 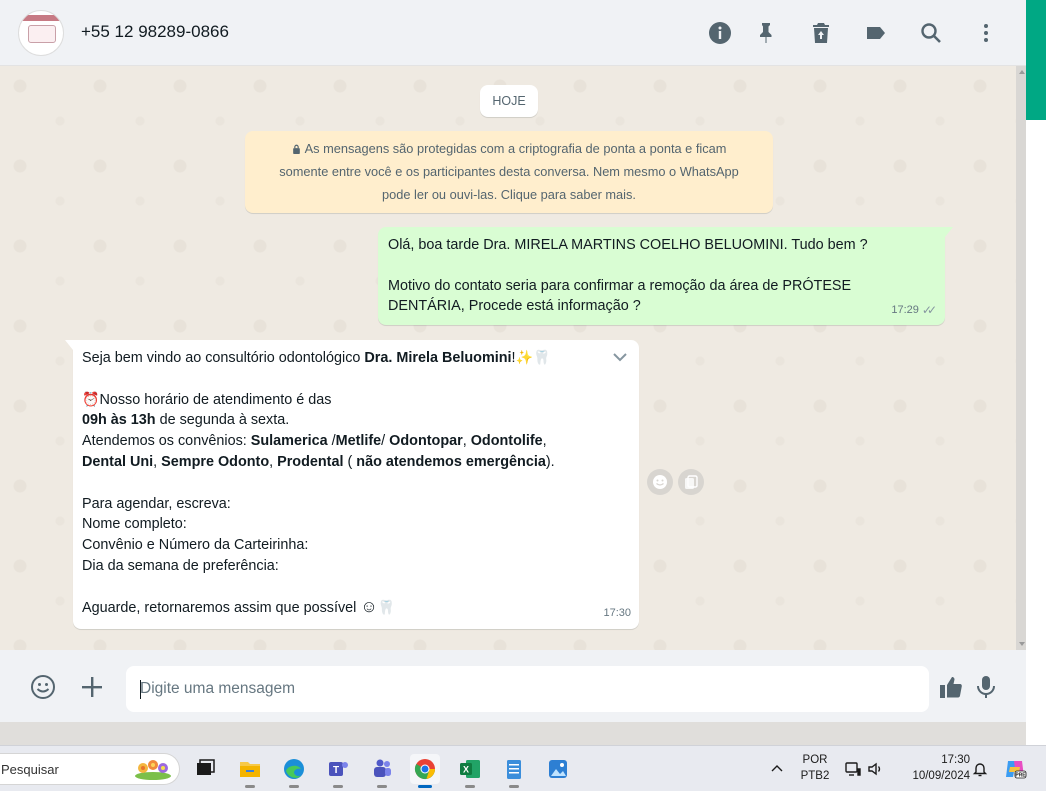 What do you see at coordinates (951, 687) in the screenshot?
I see `thumbs-up-icon` at bounding box center [951, 687].